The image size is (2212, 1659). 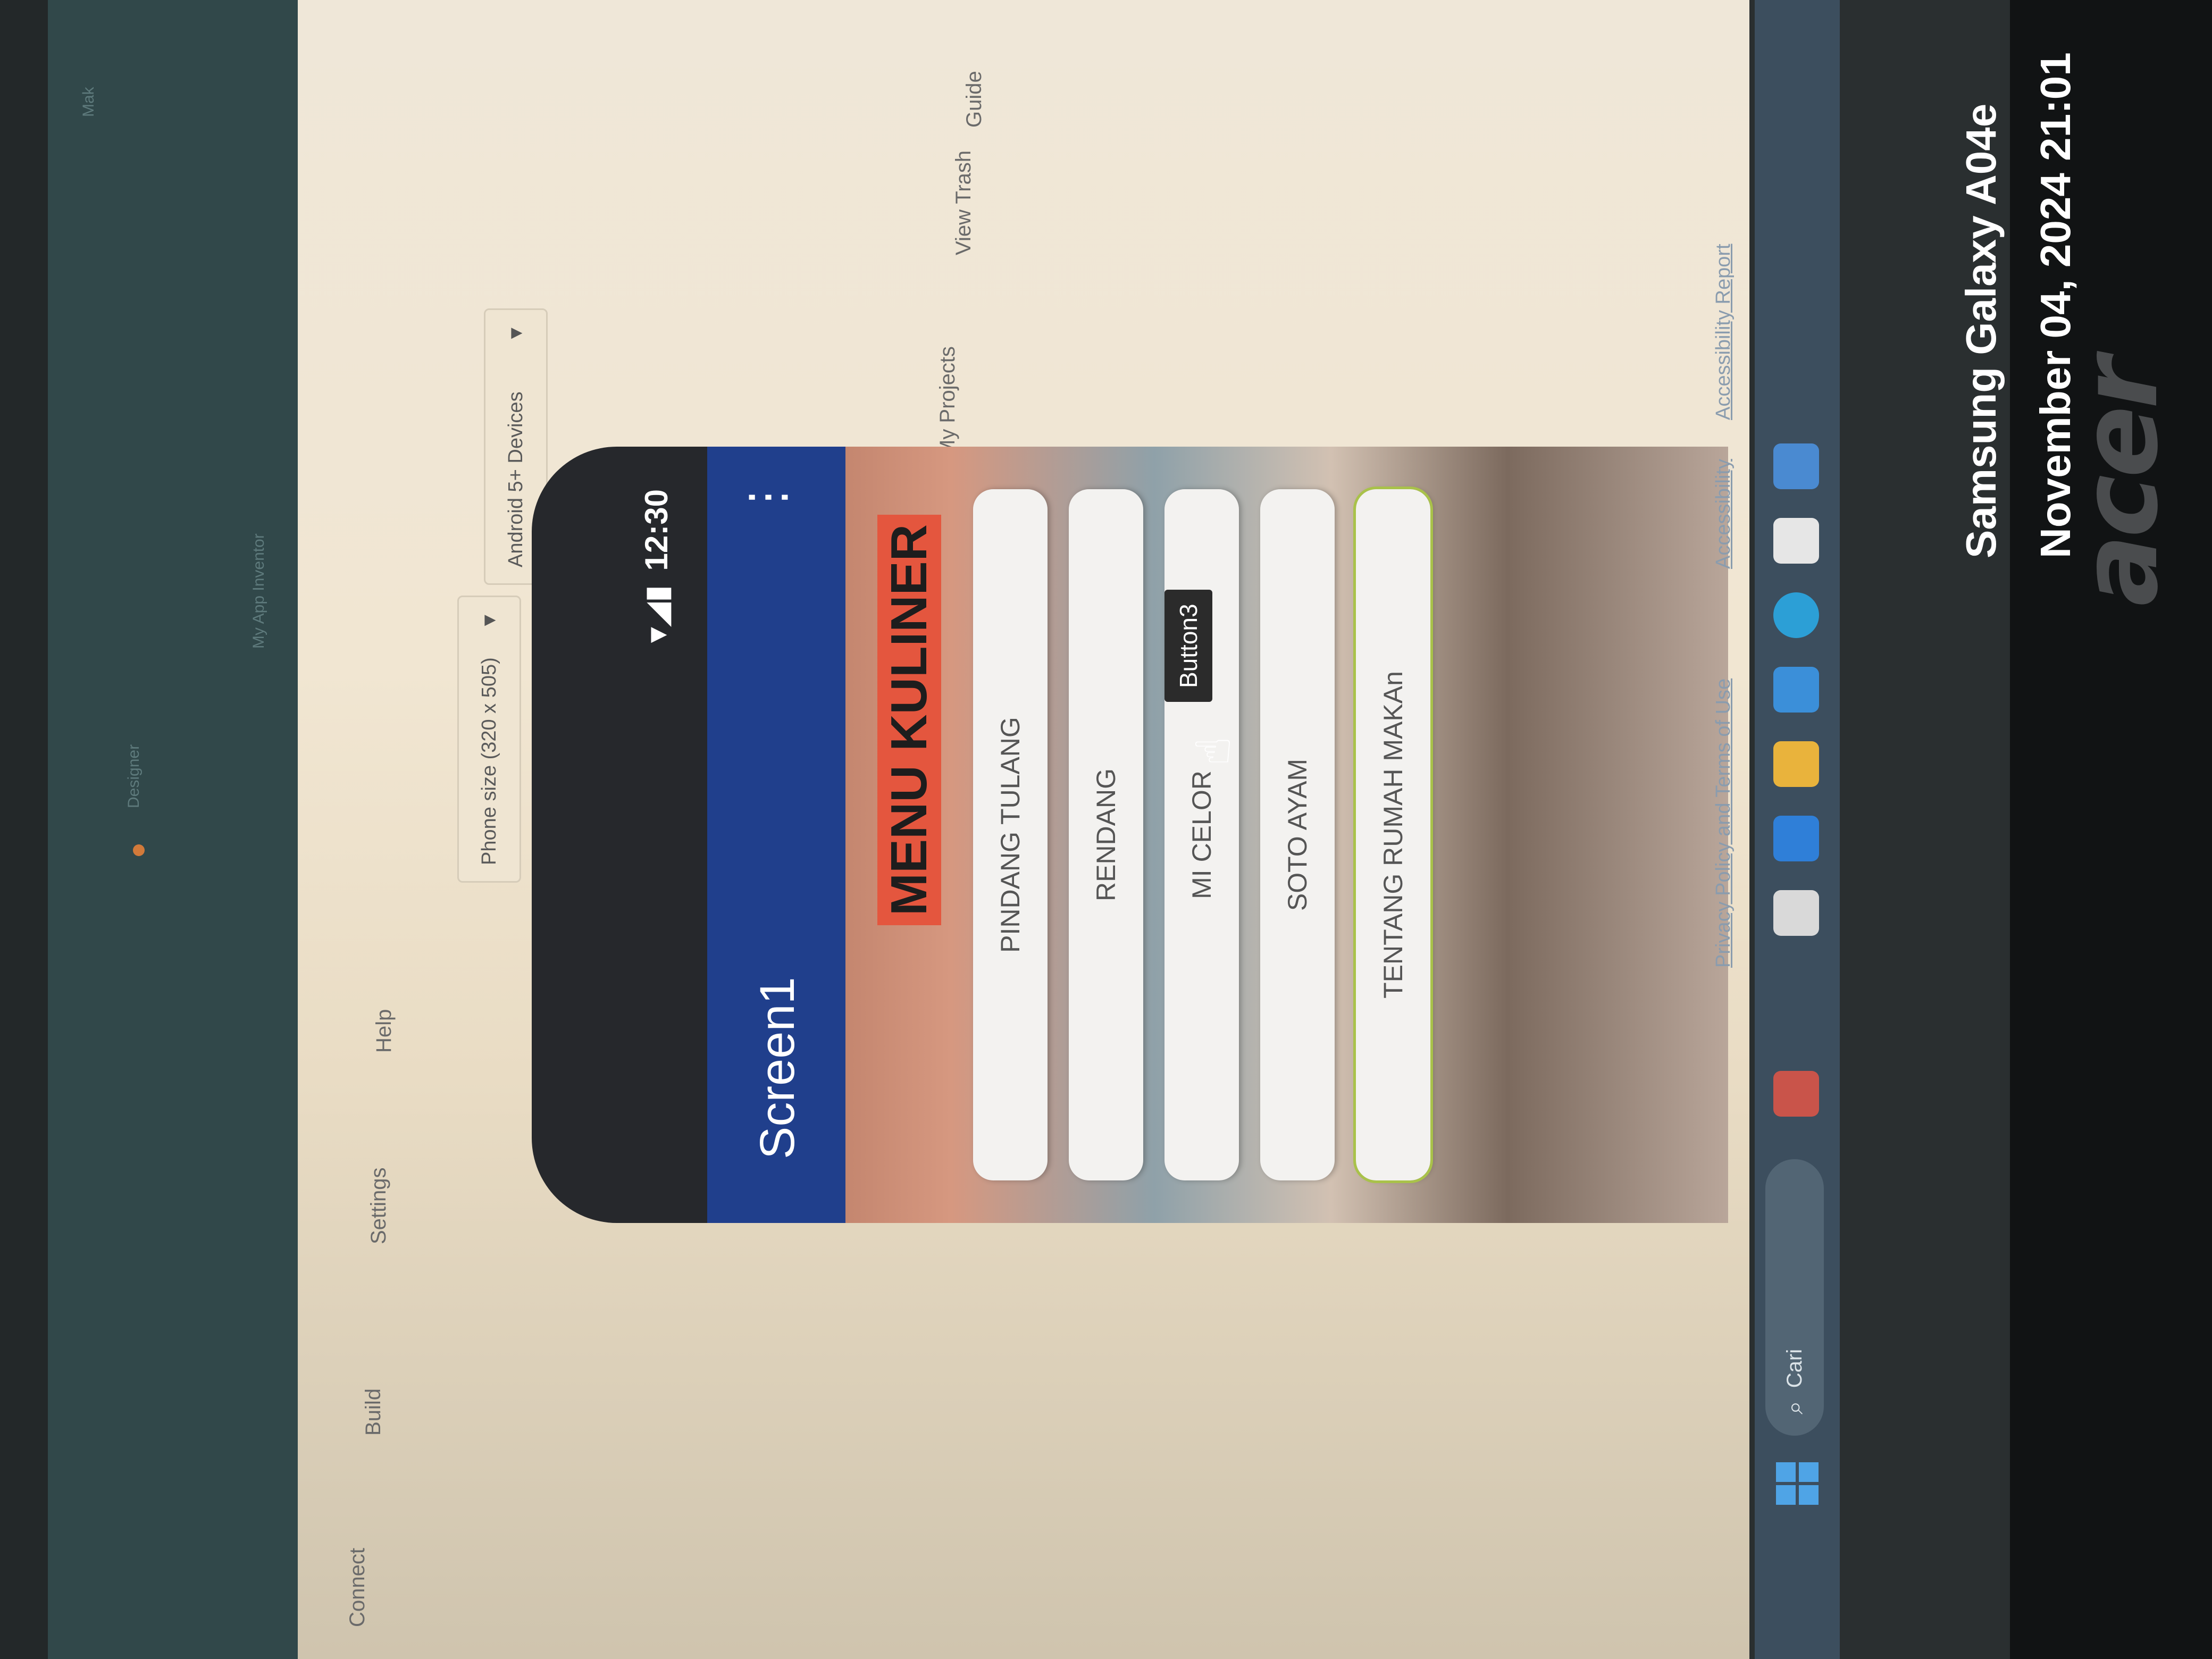 I want to click on accessibility-link: Accessibility, so click(x=1723, y=514).